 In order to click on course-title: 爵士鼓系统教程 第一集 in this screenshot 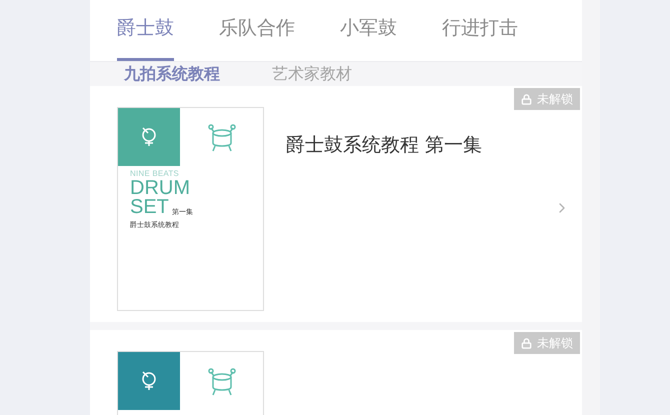, I will do `click(385, 145)`.